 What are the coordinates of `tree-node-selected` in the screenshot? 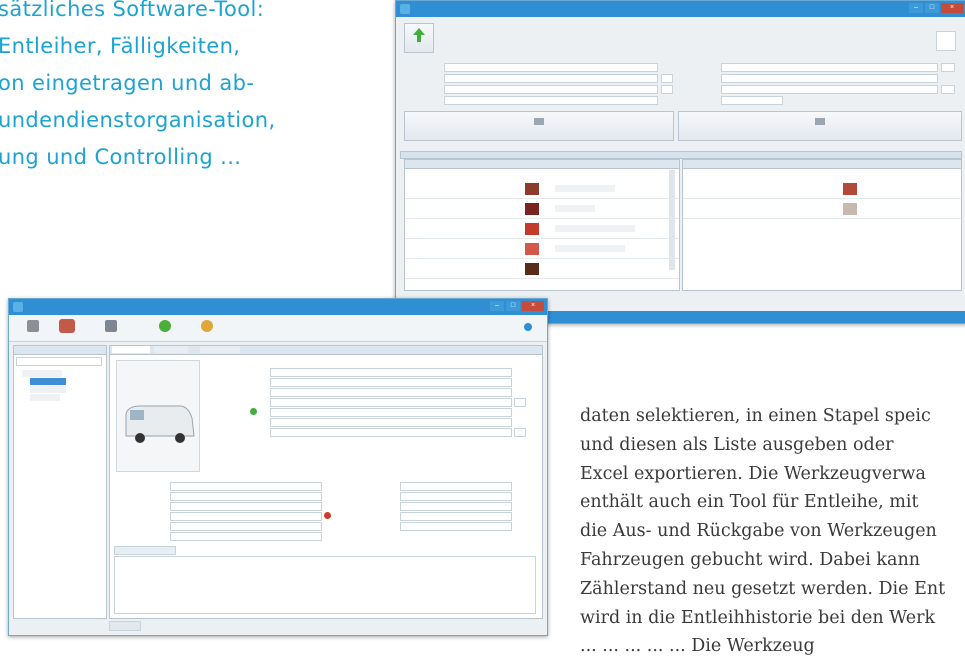 It's located at (48, 381).